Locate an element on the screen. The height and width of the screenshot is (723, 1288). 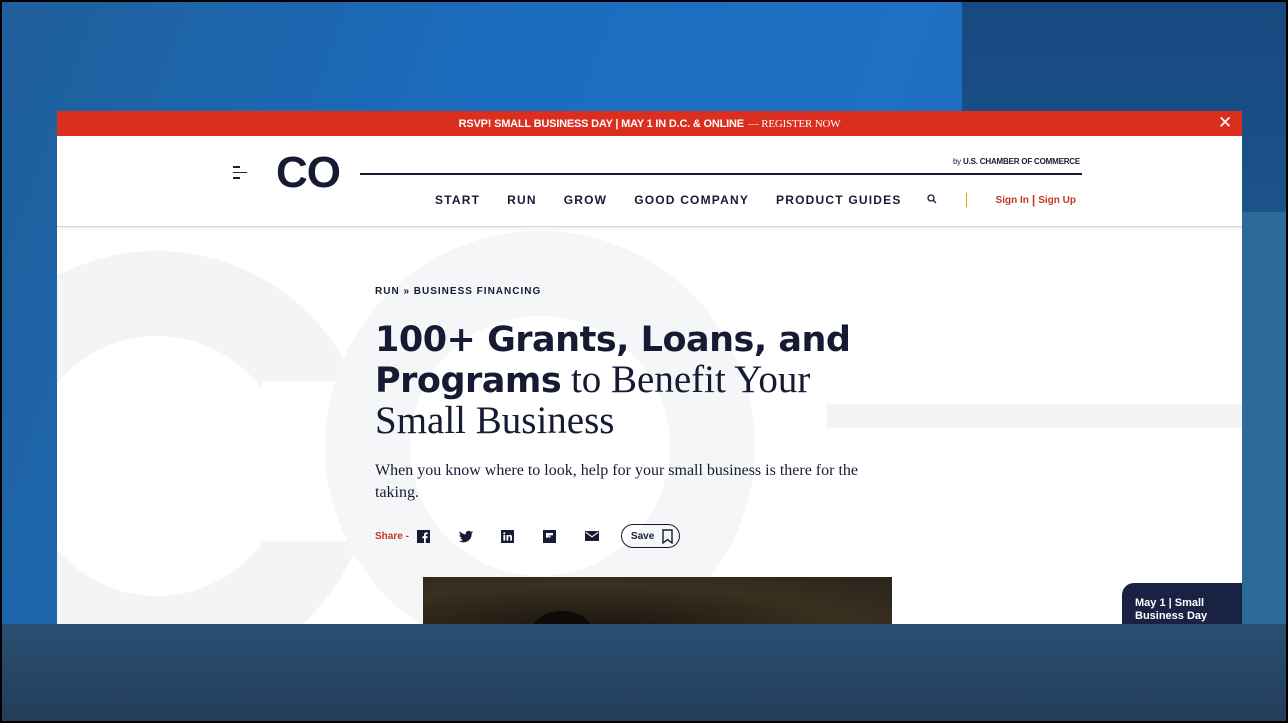
byline-org: U.S. CHAMBER OF COMMERCE is located at coordinates (1021, 161).